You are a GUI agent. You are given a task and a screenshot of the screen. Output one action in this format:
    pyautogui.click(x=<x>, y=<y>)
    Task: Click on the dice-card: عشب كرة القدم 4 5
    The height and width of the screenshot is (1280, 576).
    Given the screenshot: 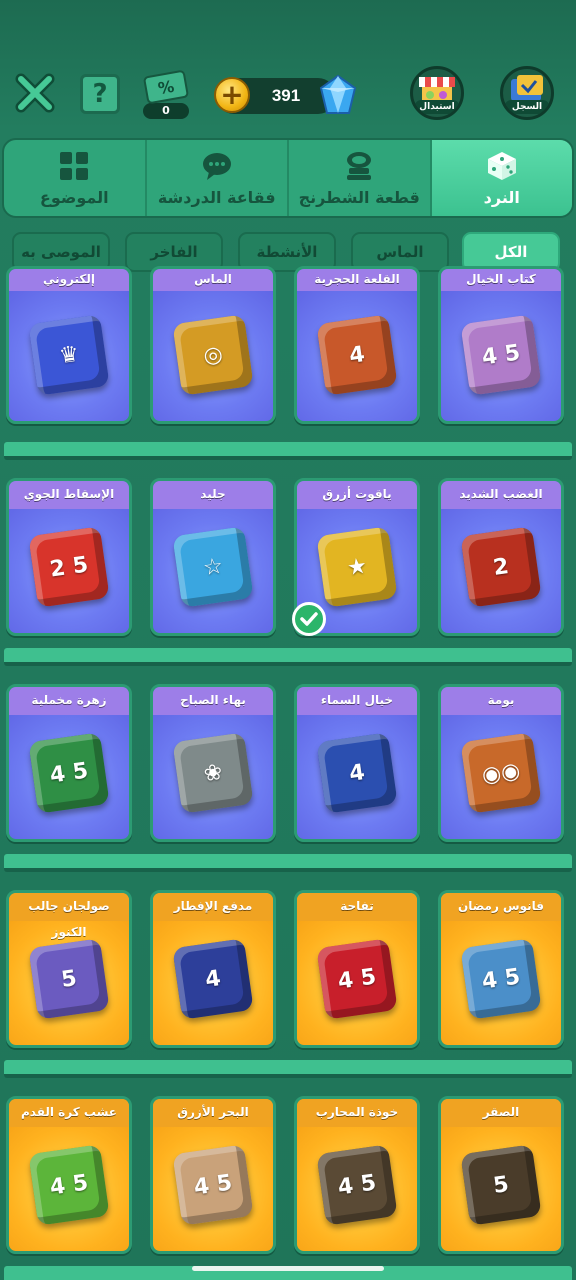 What is the action you would take?
    pyautogui.click(x=69, y=1175)
    